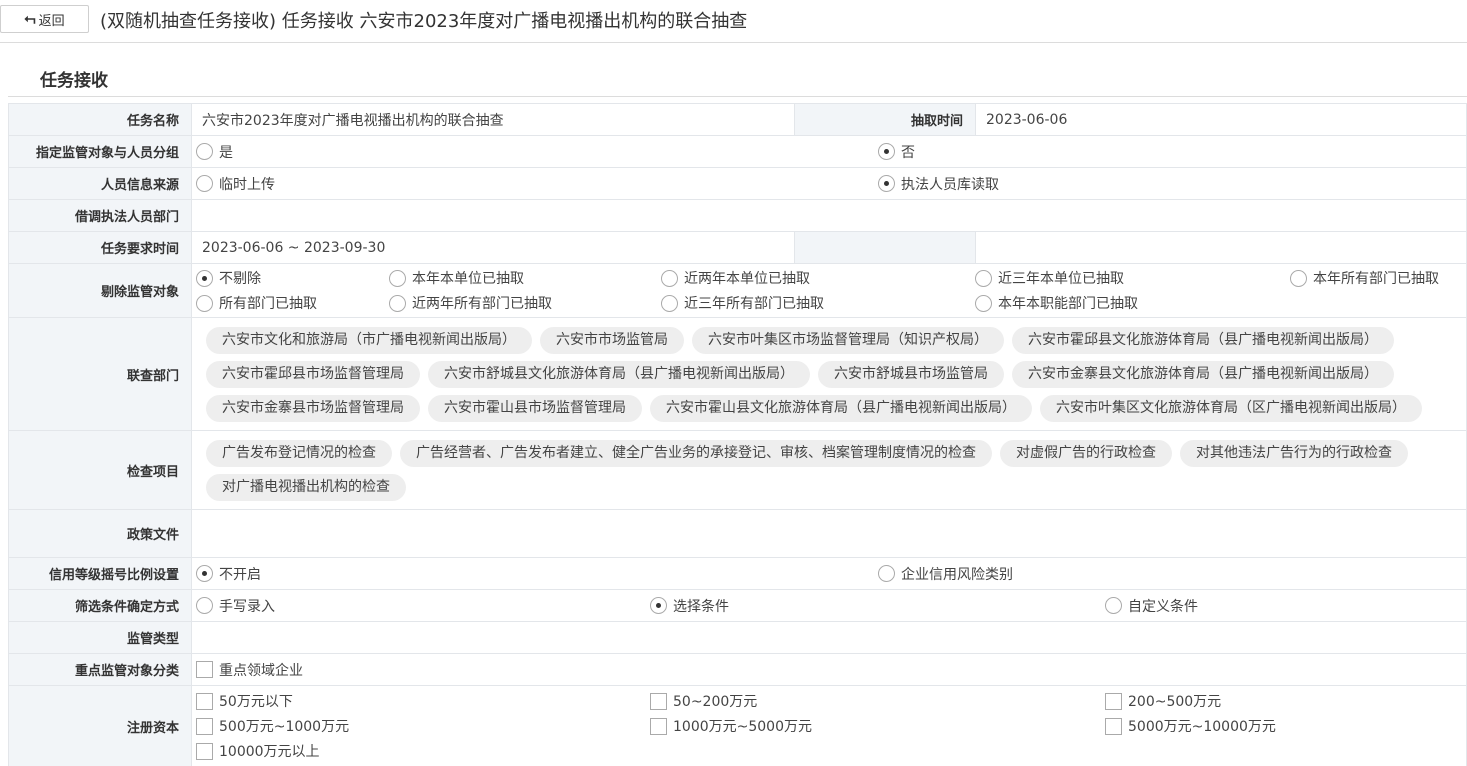  I want to click on policy-label: 政策文件, so click(100, 533).